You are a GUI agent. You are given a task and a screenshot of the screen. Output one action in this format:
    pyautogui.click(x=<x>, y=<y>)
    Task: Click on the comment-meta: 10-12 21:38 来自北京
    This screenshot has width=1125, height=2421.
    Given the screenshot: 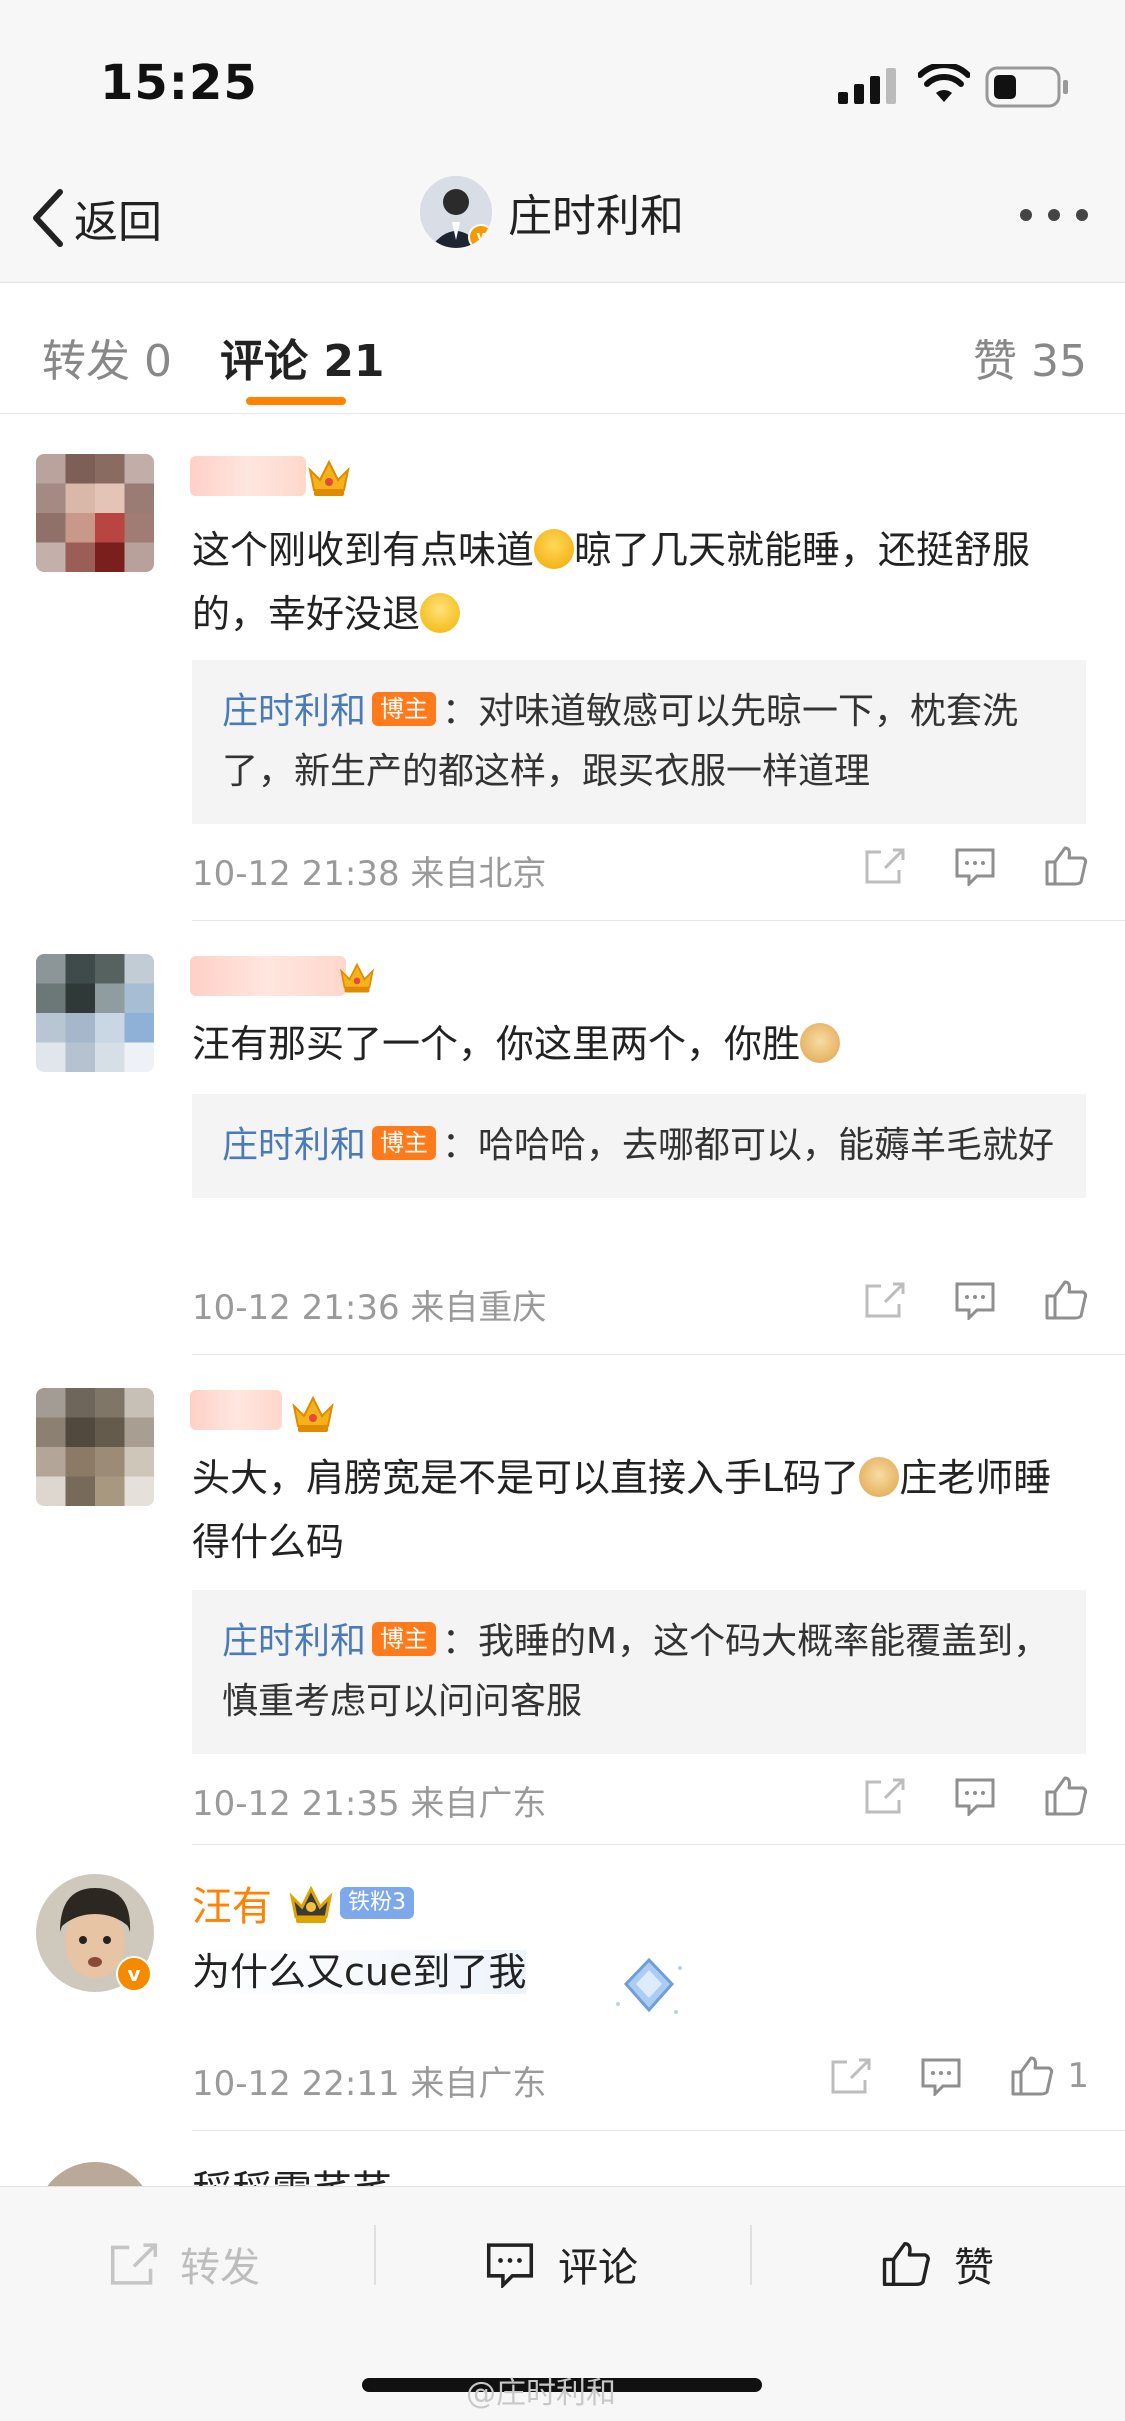 What is the action you would take?
    pyautogui.click(x=369, y=874)
    